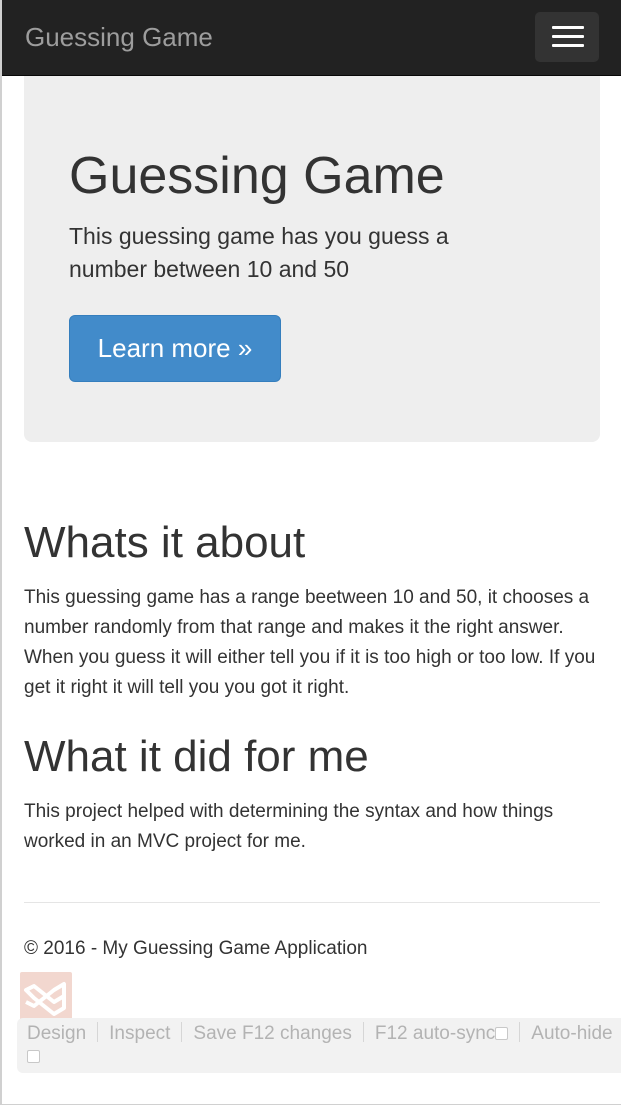 The width and height of the screenshot is (621, 1105). What do you see at coordinates (571, 1033) in the screenshot?
I see `toolbar-auto-hide: Auto-hide` at bounding box center [571, 1033].